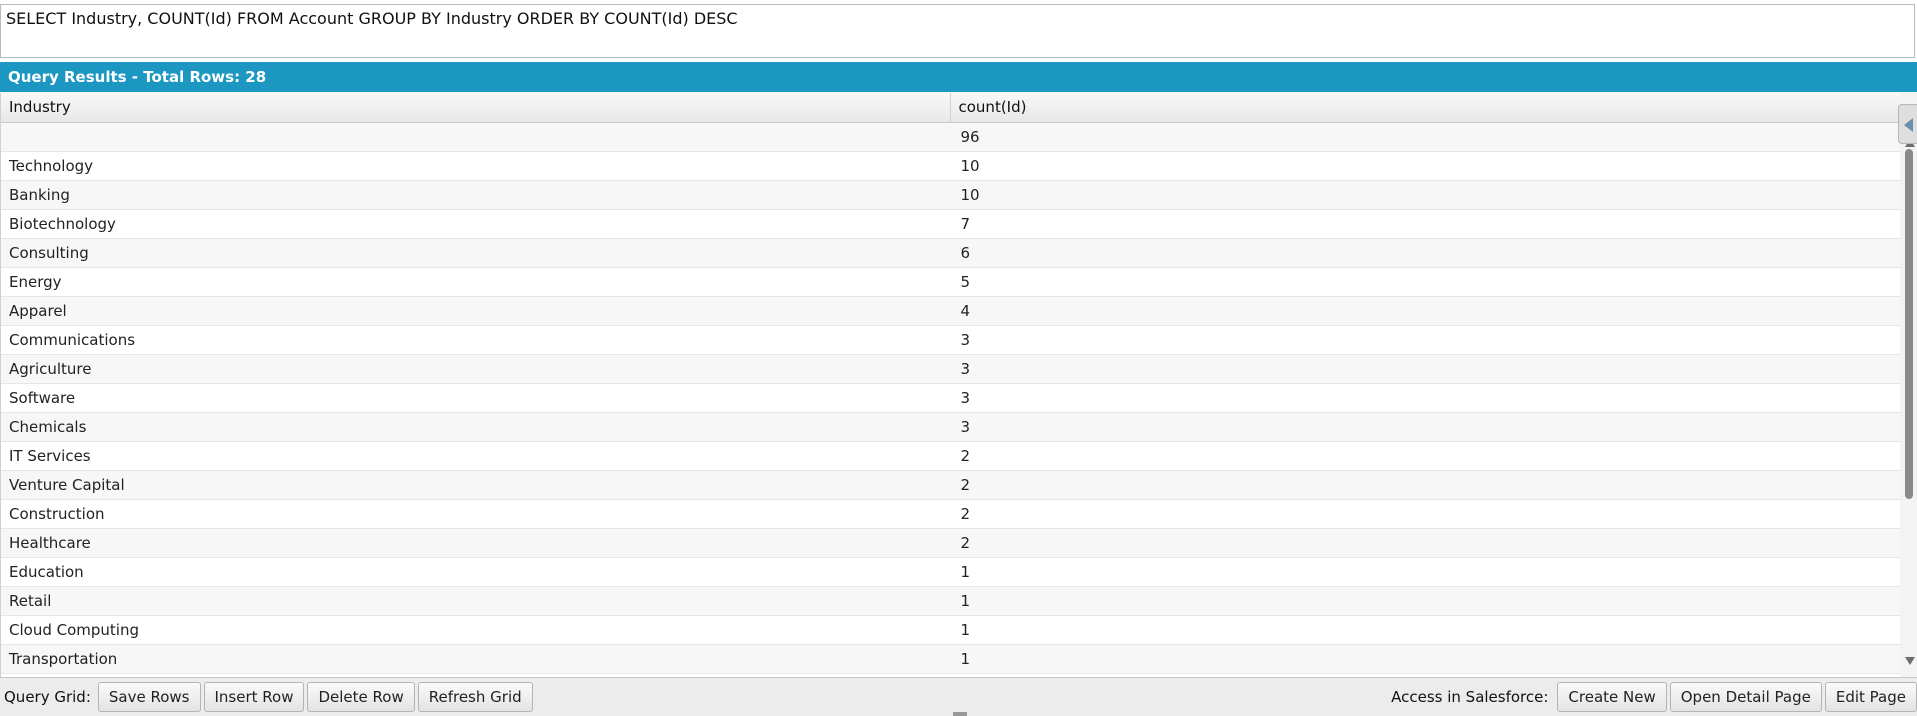 The image size is (1917, 716). What do you see at coordinates (361, 697) in the screenshot?
I see `delete-row-button: Delete Row` at bounding box center [361, 697].